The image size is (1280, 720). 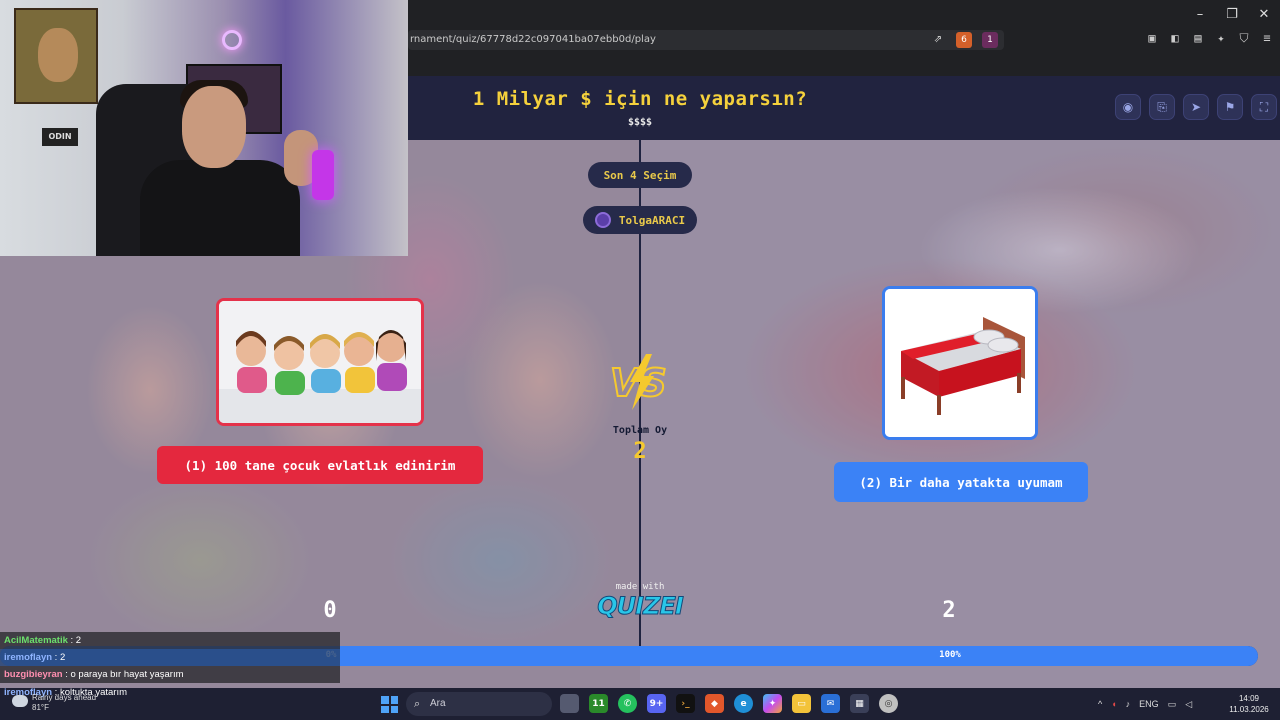 I want to click on task-view-icon, so click(x=569, y=703).